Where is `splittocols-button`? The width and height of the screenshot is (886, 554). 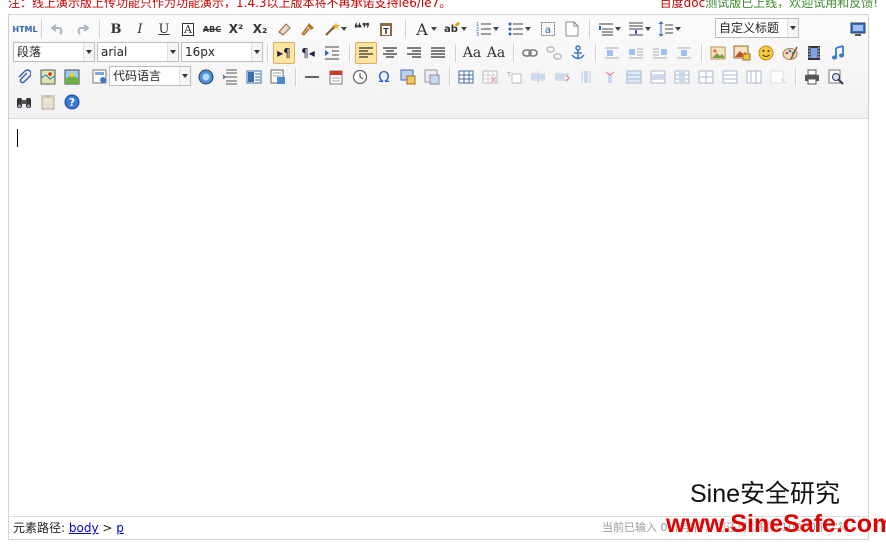
splittocols-button is located at coordinates (754, 77).